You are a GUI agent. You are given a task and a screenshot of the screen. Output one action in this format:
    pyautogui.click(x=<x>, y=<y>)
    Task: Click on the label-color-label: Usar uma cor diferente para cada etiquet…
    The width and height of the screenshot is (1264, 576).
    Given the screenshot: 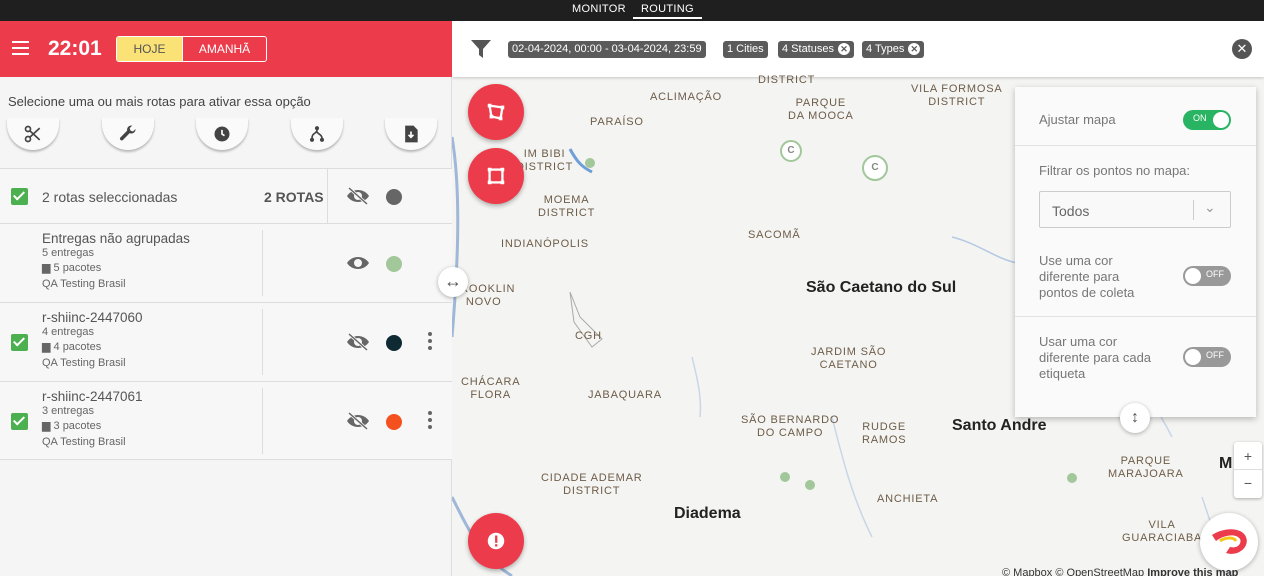 What is the action you would take?
    pyautogui.click(x=1095, y=357)
    